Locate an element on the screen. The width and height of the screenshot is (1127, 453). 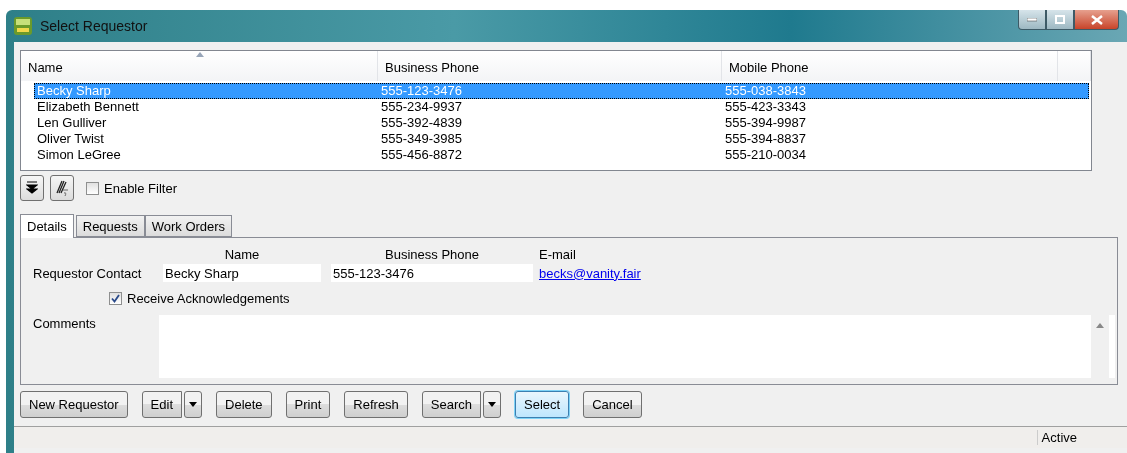
row-label: Requestor Contact is located at coordinates (88, 273).